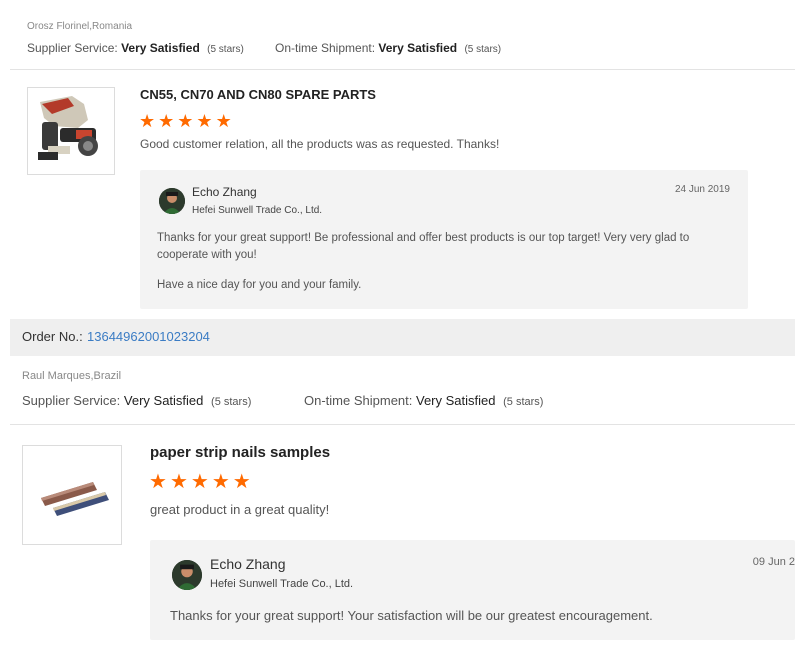  What do you see at coordinates (240, 452) in the screenshot?
I see `product-title: paper strip nails samples` at bounding box center [240, 452].